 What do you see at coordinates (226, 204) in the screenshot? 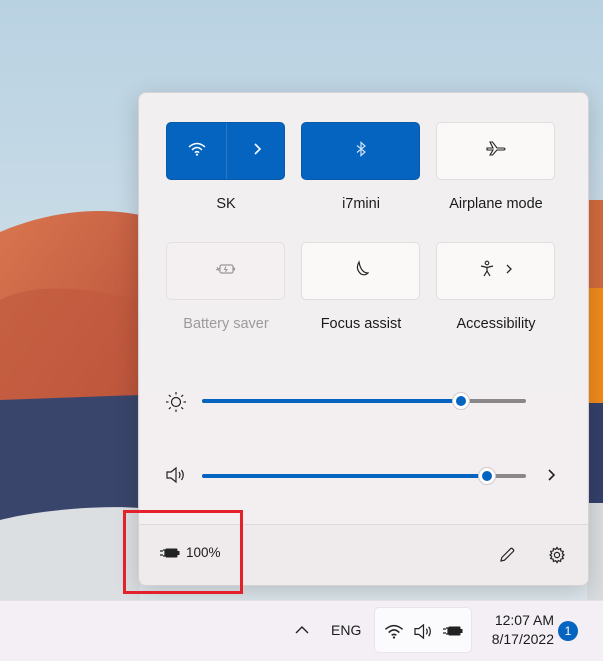
I see `wifi-label: SK` at bounding box center [226, 204].